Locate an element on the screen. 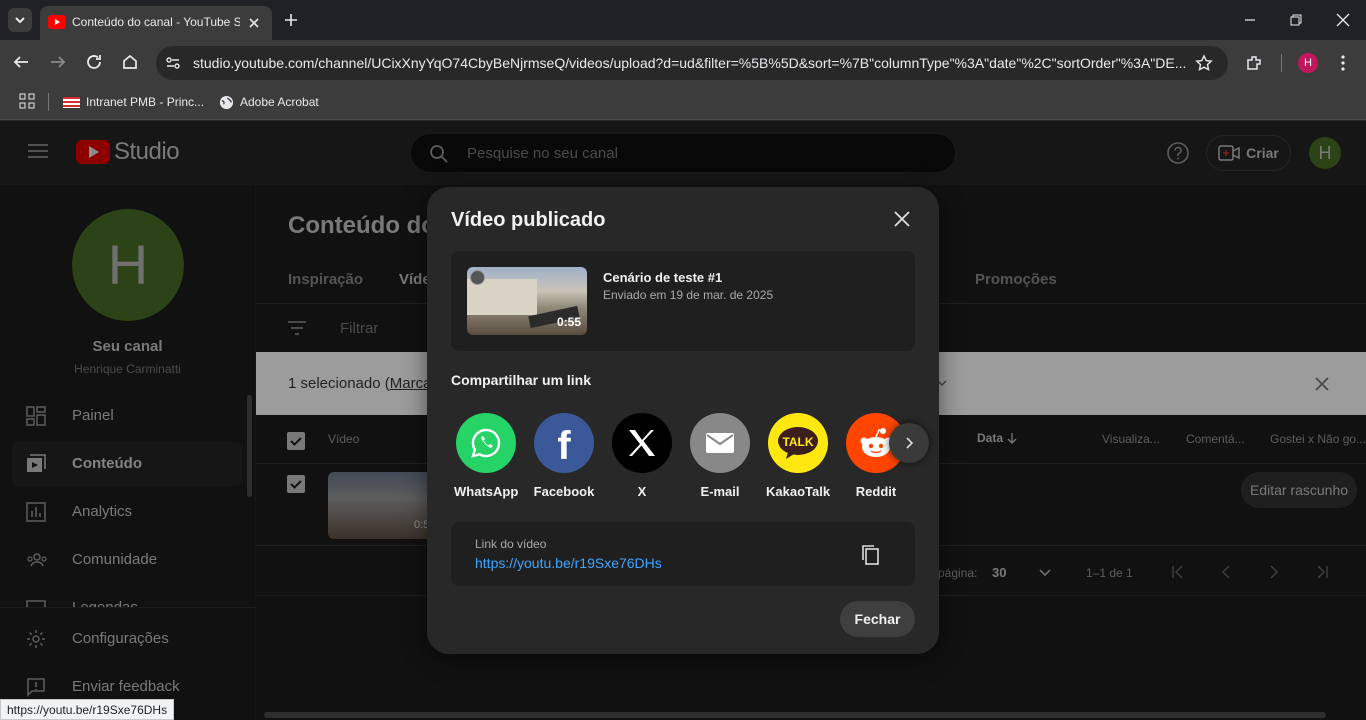 The height and width of the screenshot is (720, 1366). chevron-down-icon is located at coordinates (20, 20).